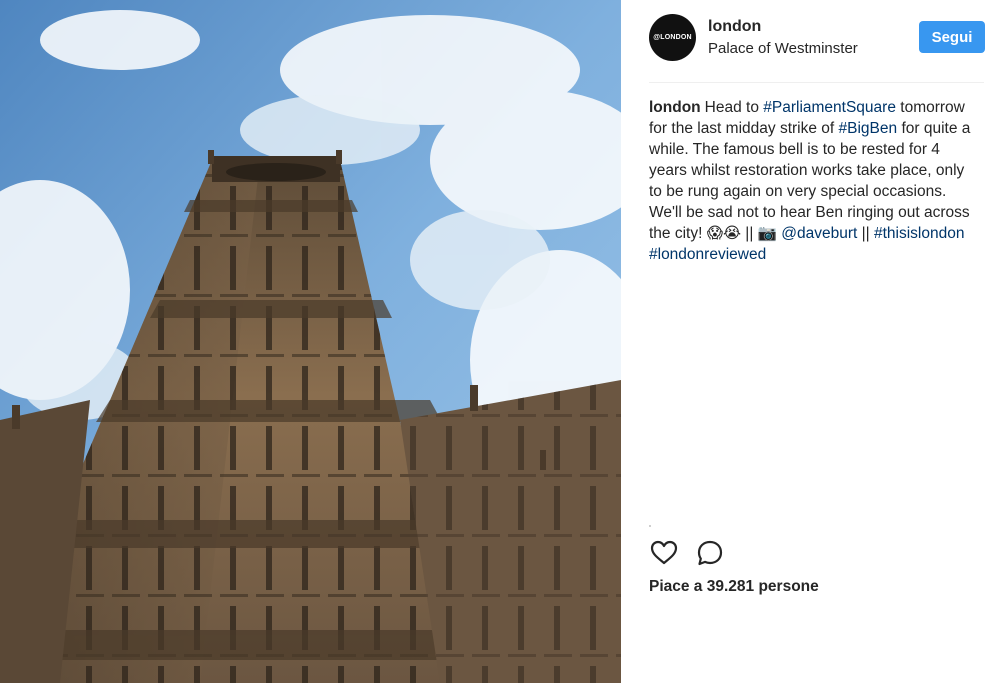 The width and height of the screenshot is (1000, 683). I want to click on caption-text-segment: Head to, so click(734, 107).